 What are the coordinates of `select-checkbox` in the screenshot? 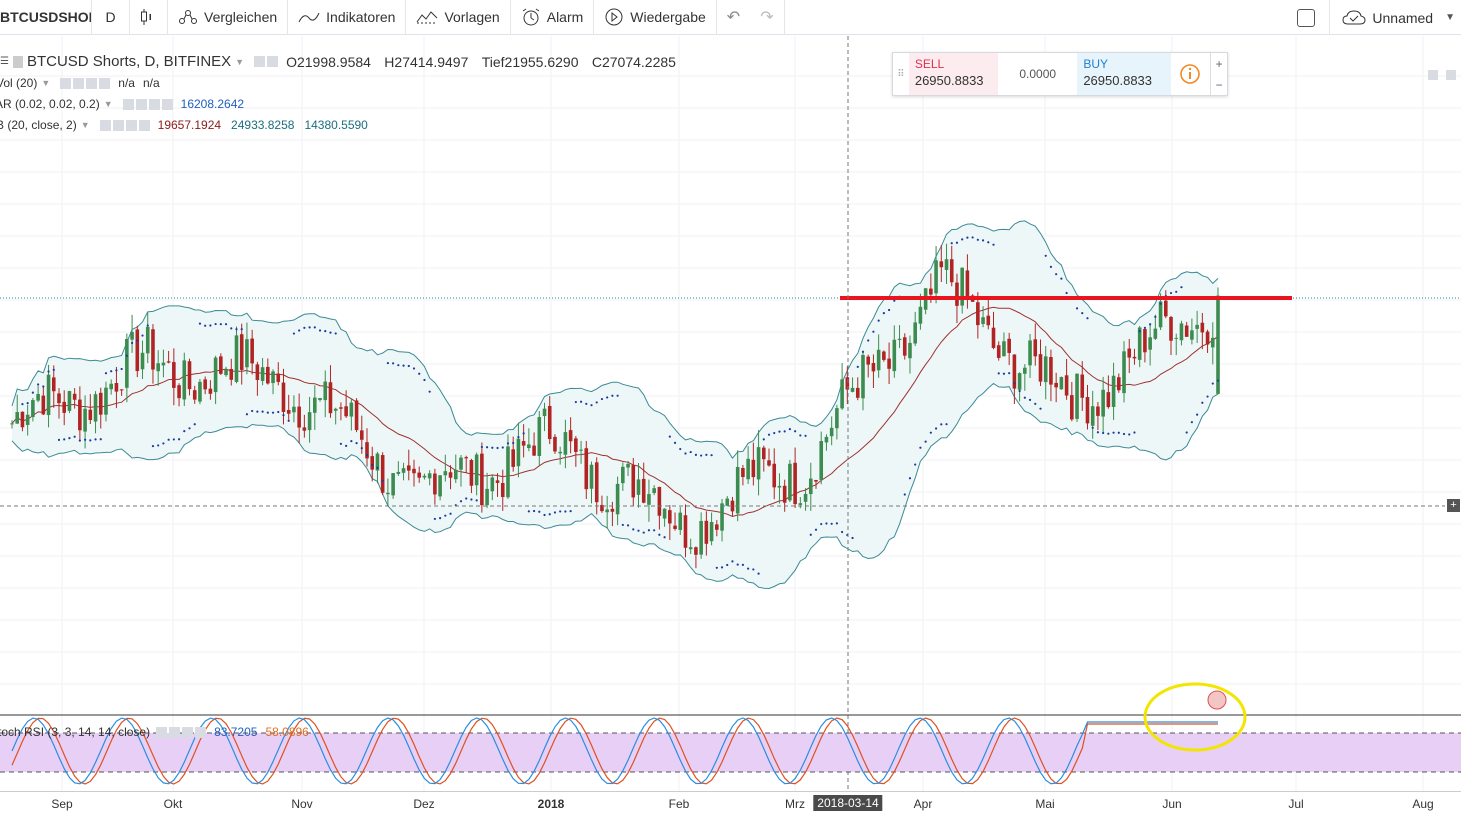 It's located at (1306, 17).